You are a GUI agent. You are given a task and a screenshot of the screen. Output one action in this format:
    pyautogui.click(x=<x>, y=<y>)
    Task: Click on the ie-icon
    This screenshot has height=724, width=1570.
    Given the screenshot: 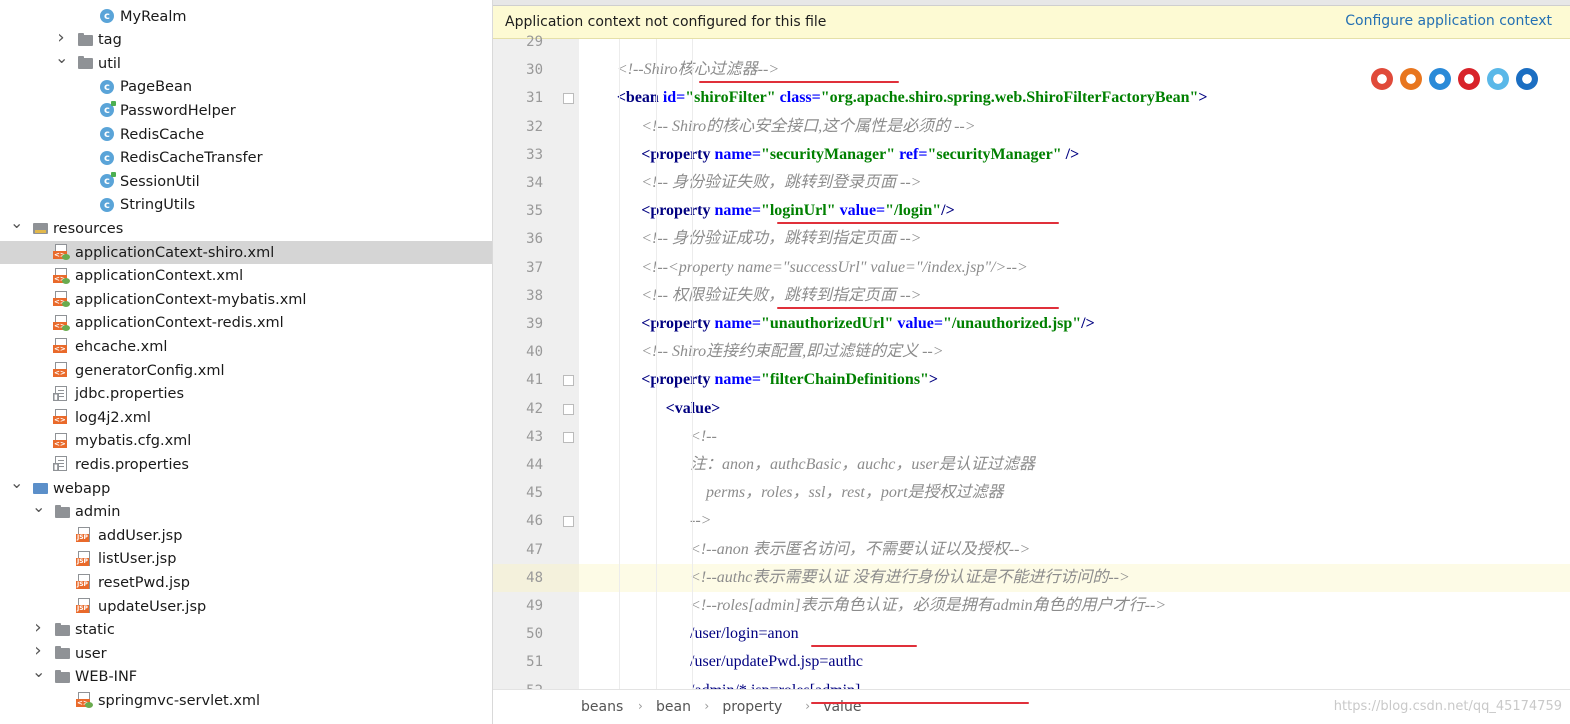 What is the action you would take?
    pyautogui.click(x=1498, y=79)
    